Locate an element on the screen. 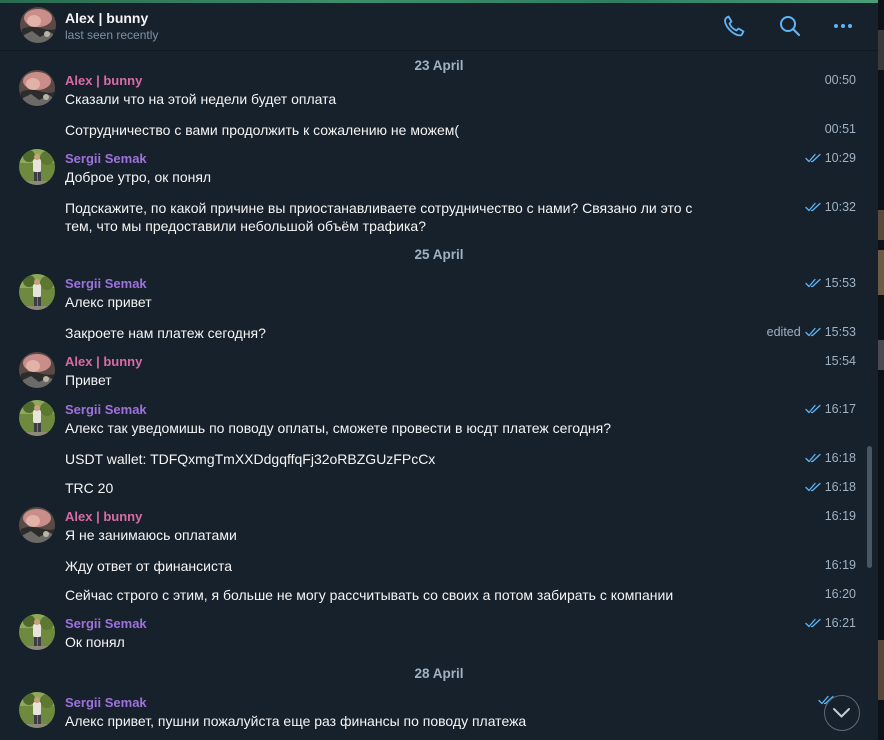 The image size is (884, 740). message-time: 16:20 is located at coordinates (840, 594).